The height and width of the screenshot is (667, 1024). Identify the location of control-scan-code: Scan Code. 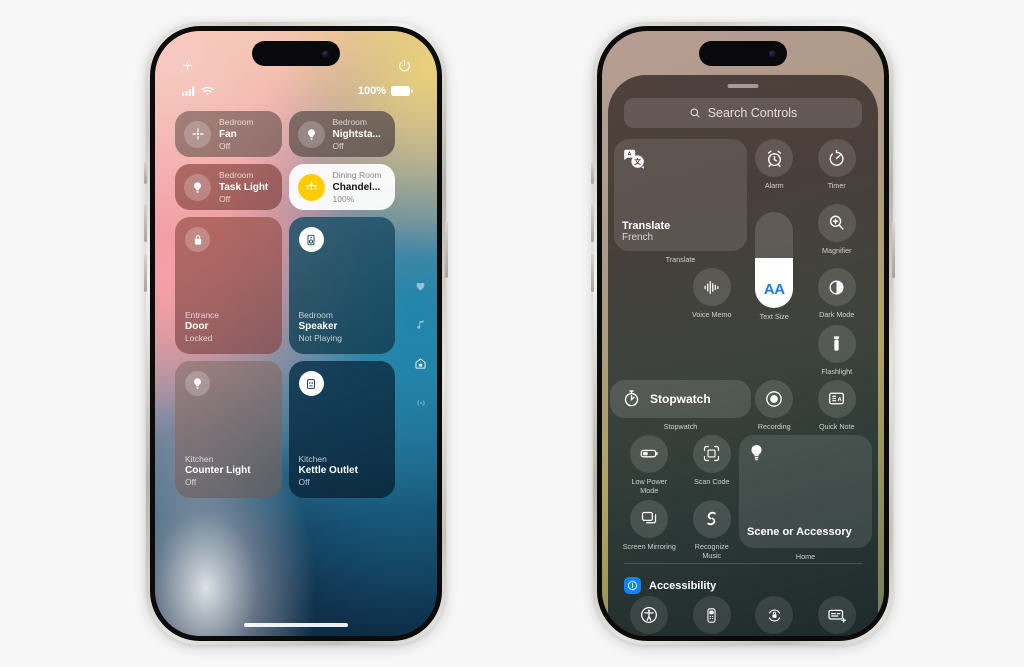
(712, 465).